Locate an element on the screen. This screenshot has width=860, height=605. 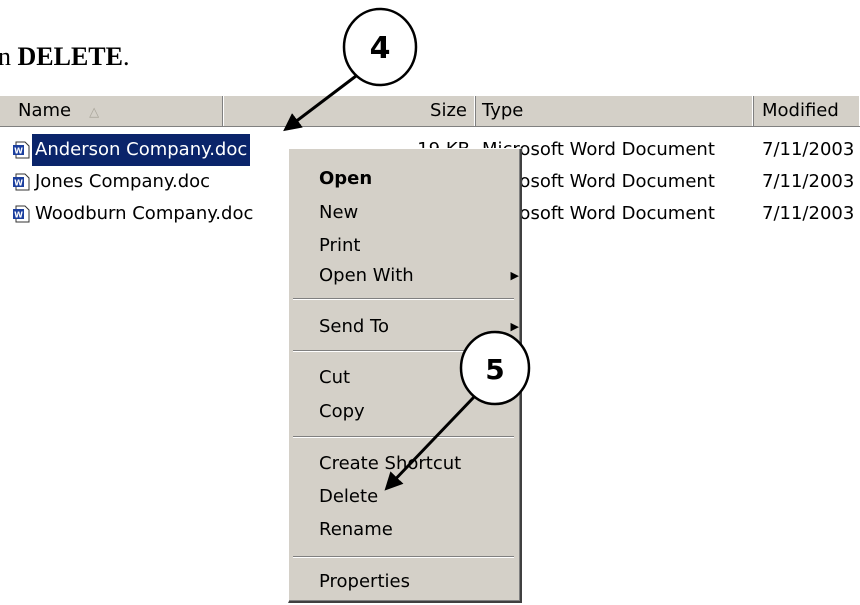
menu-item-new: New is located at coordinates (338, 213).